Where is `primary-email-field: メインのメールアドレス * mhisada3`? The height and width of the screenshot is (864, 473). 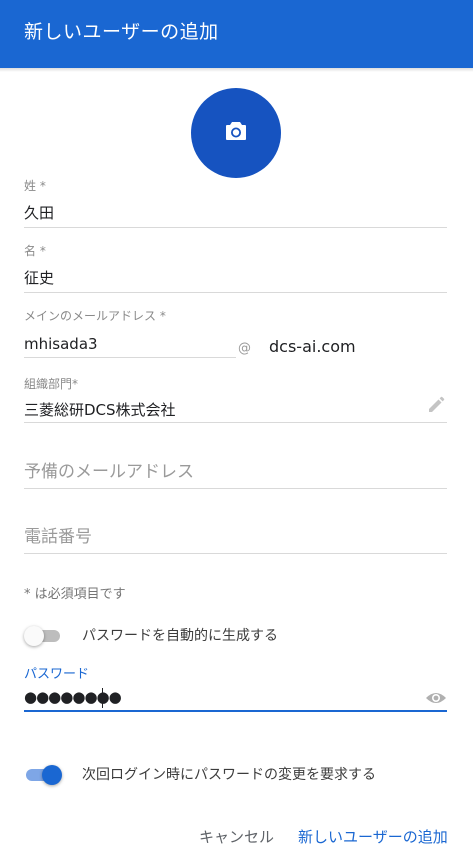
primary-email-field: メインのメールアドレス * mhisada3 is located at coordinates (235, 334).